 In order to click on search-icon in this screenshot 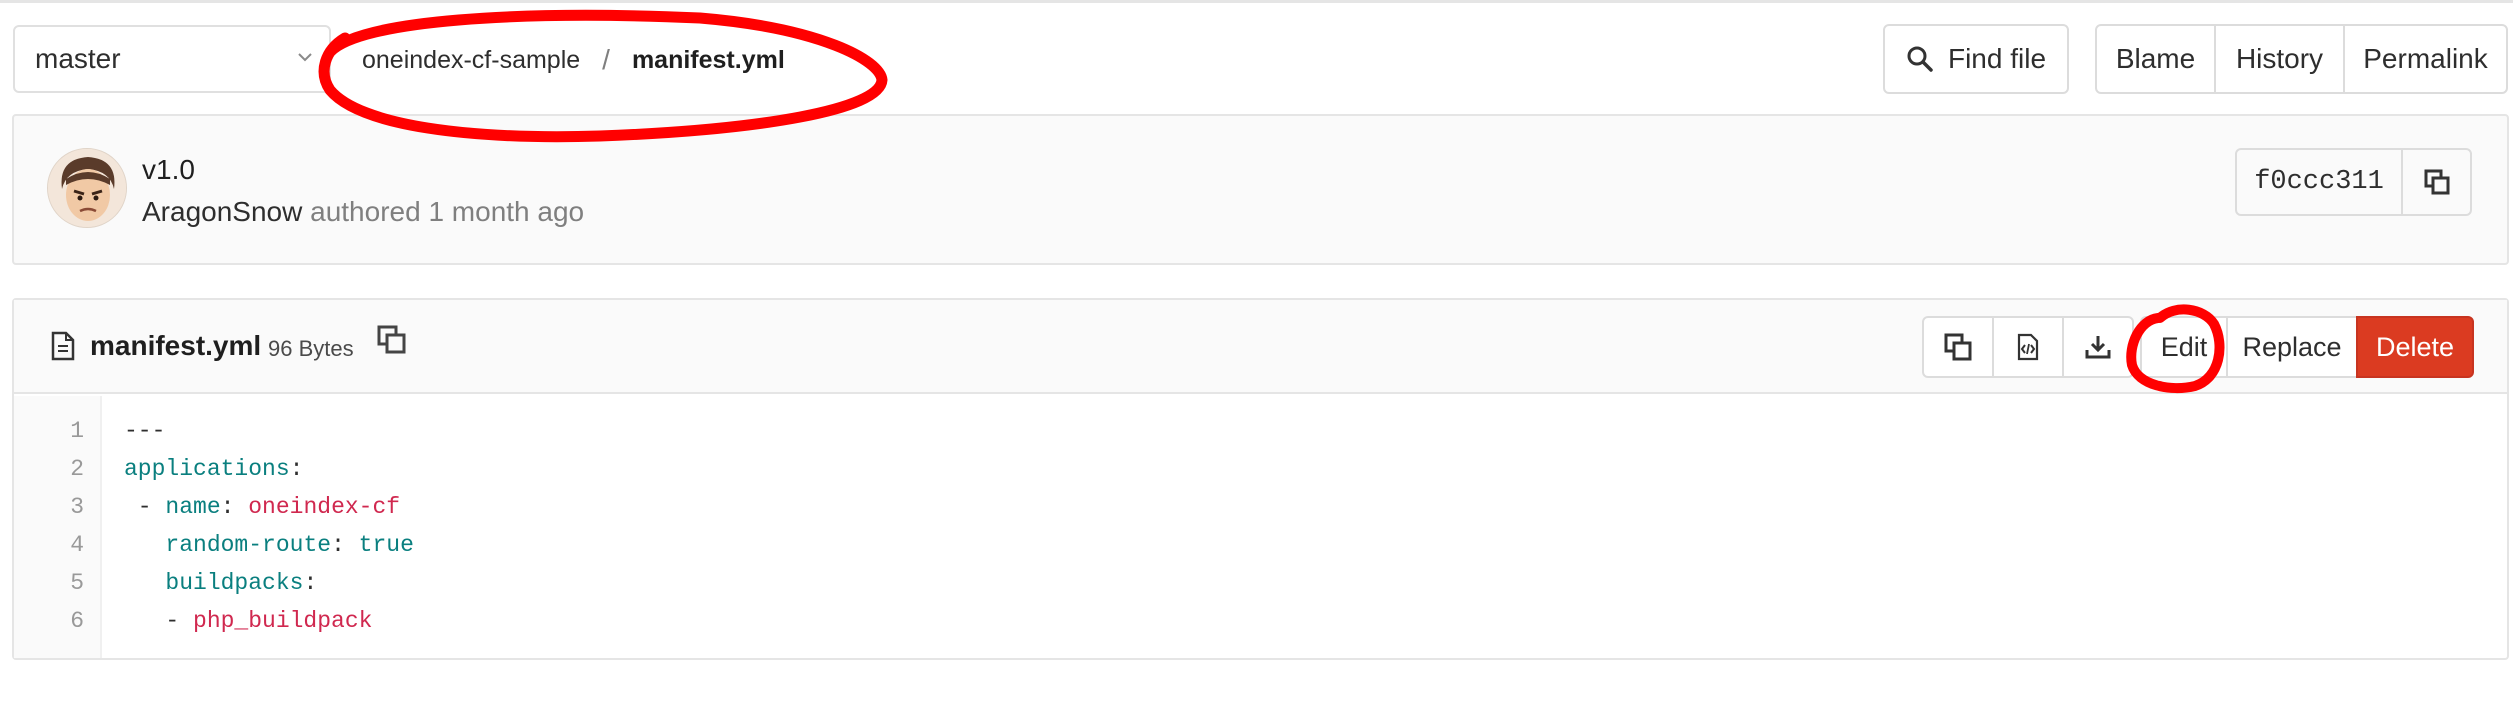, I will do `click(1920, 59)`.